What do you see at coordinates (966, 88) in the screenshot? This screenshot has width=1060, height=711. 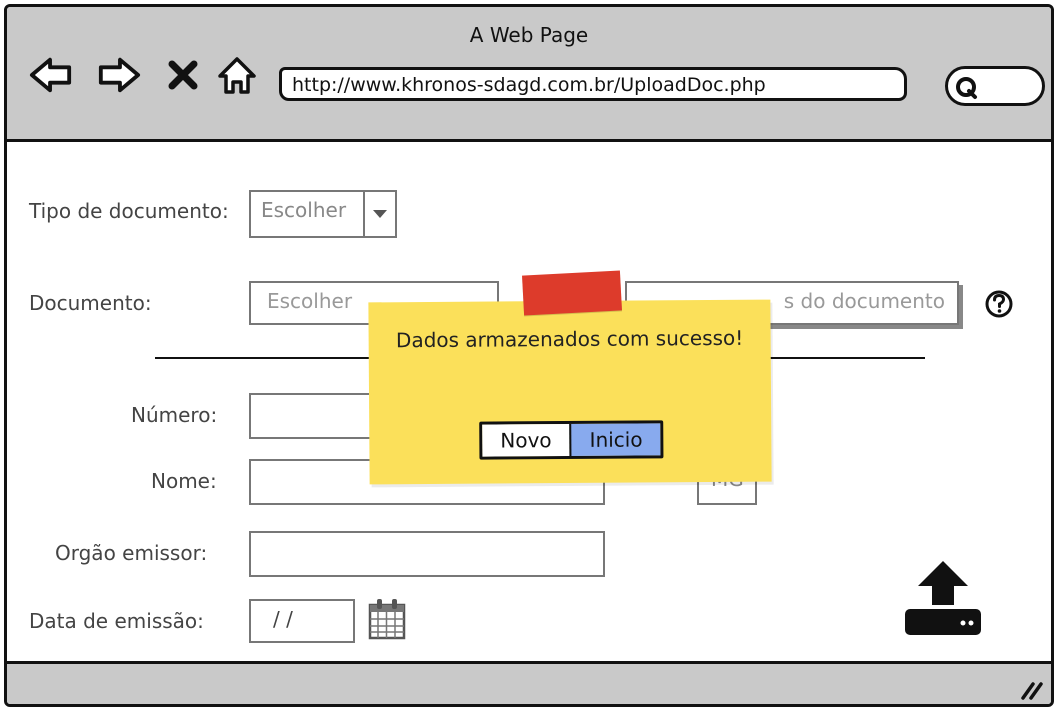 I see `search-icon` at bounding box center [966, 88].